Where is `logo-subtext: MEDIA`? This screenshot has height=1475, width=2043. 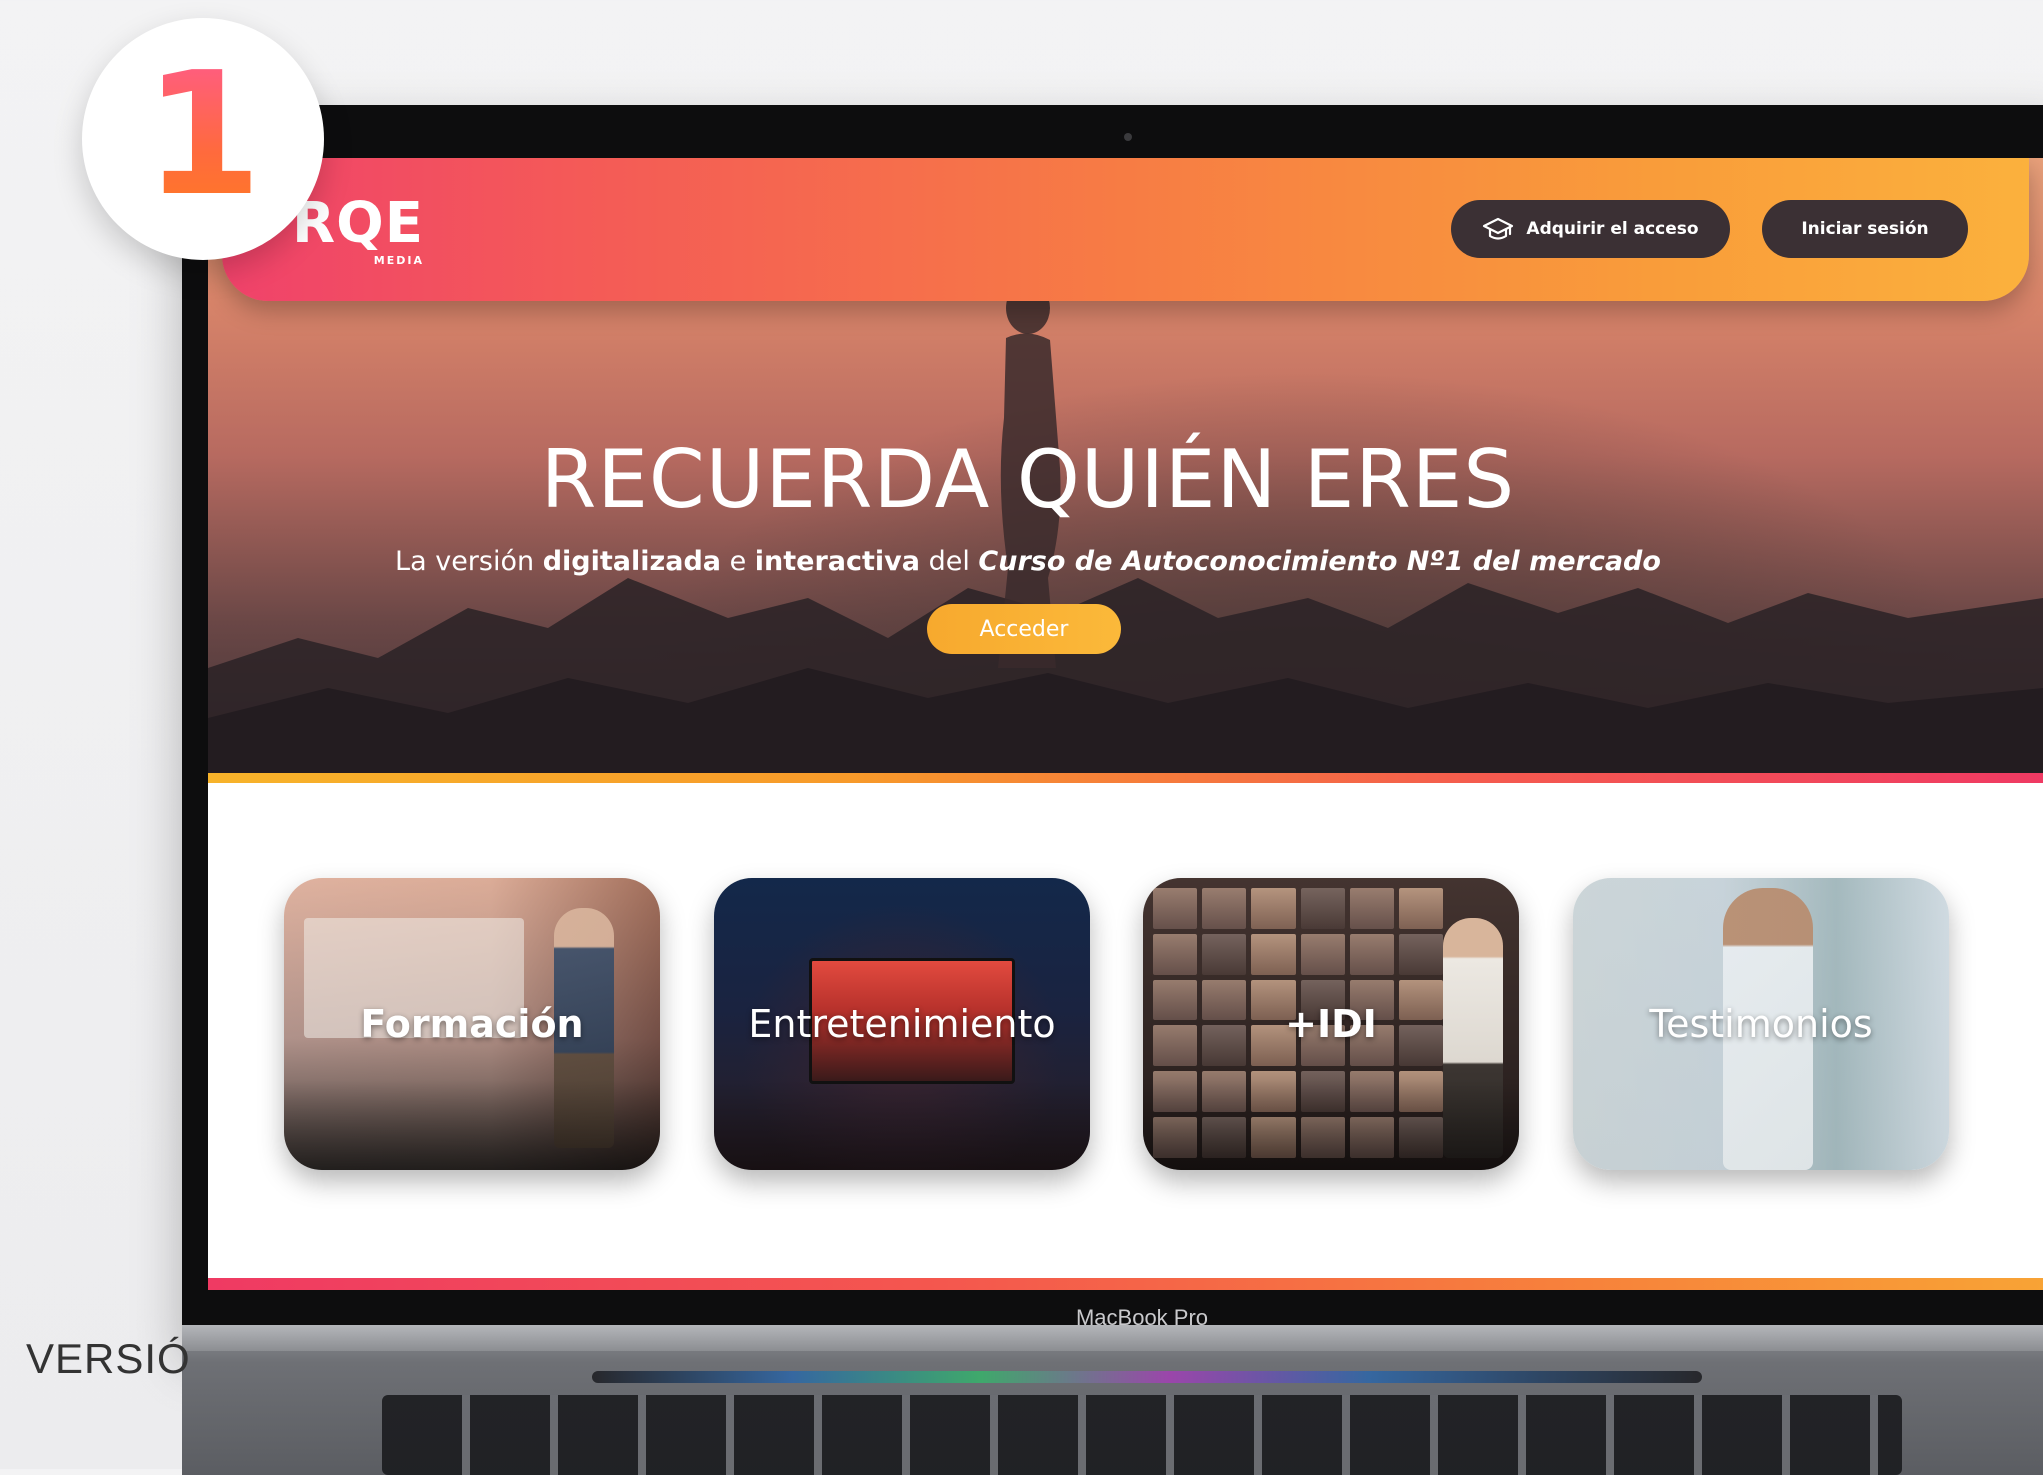
logo-subtext: MEDIA is located at coordinates (398, 260).